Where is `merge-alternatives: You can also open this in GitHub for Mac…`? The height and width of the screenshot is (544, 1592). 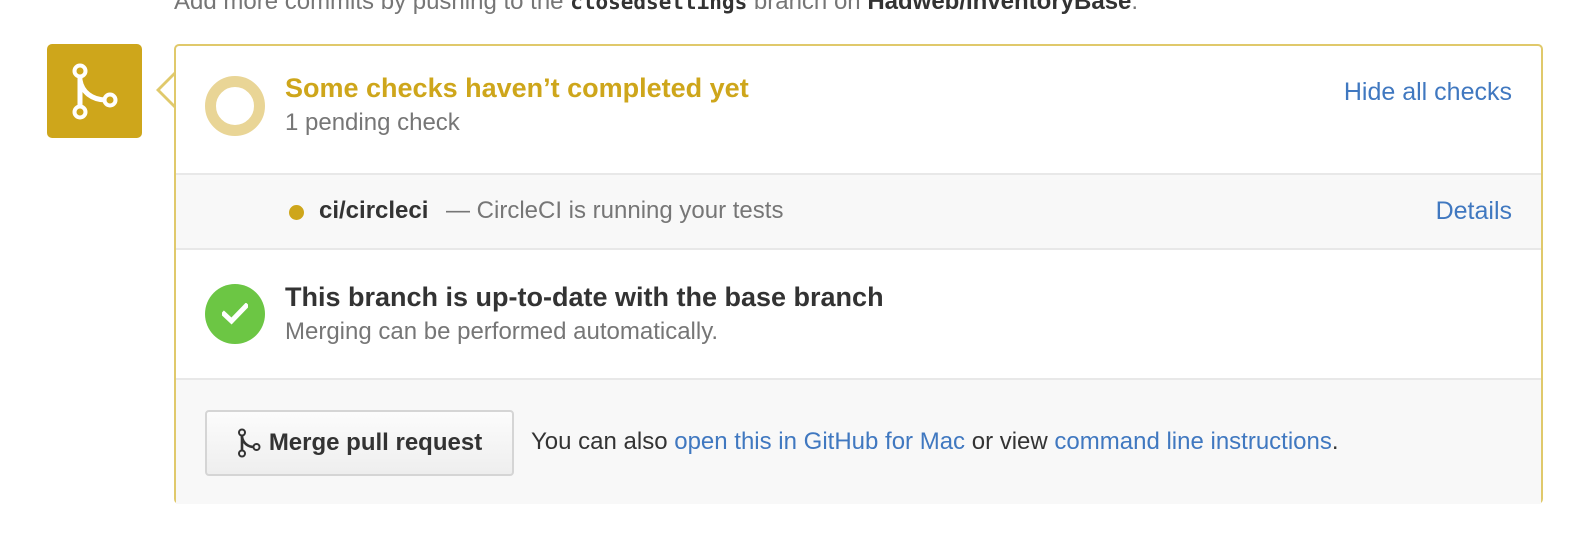
merge-alternatives: You can also open this in GitHub for Mac… is located at coordinates (935, 442).